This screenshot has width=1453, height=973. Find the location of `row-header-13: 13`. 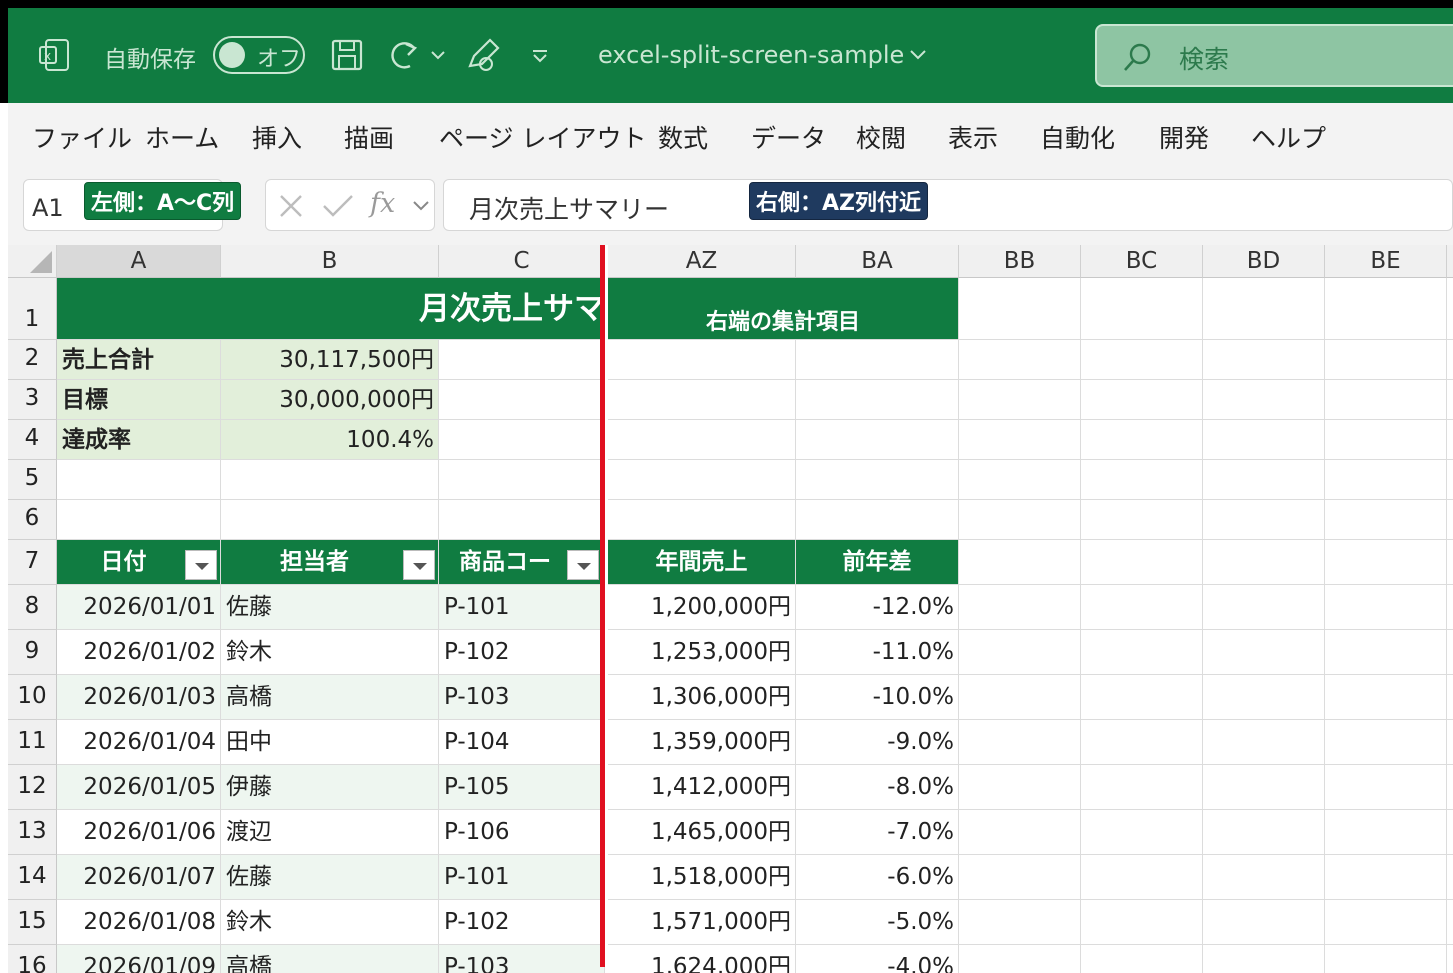

row-header-13: 13 is located at coordinates (32, 832).